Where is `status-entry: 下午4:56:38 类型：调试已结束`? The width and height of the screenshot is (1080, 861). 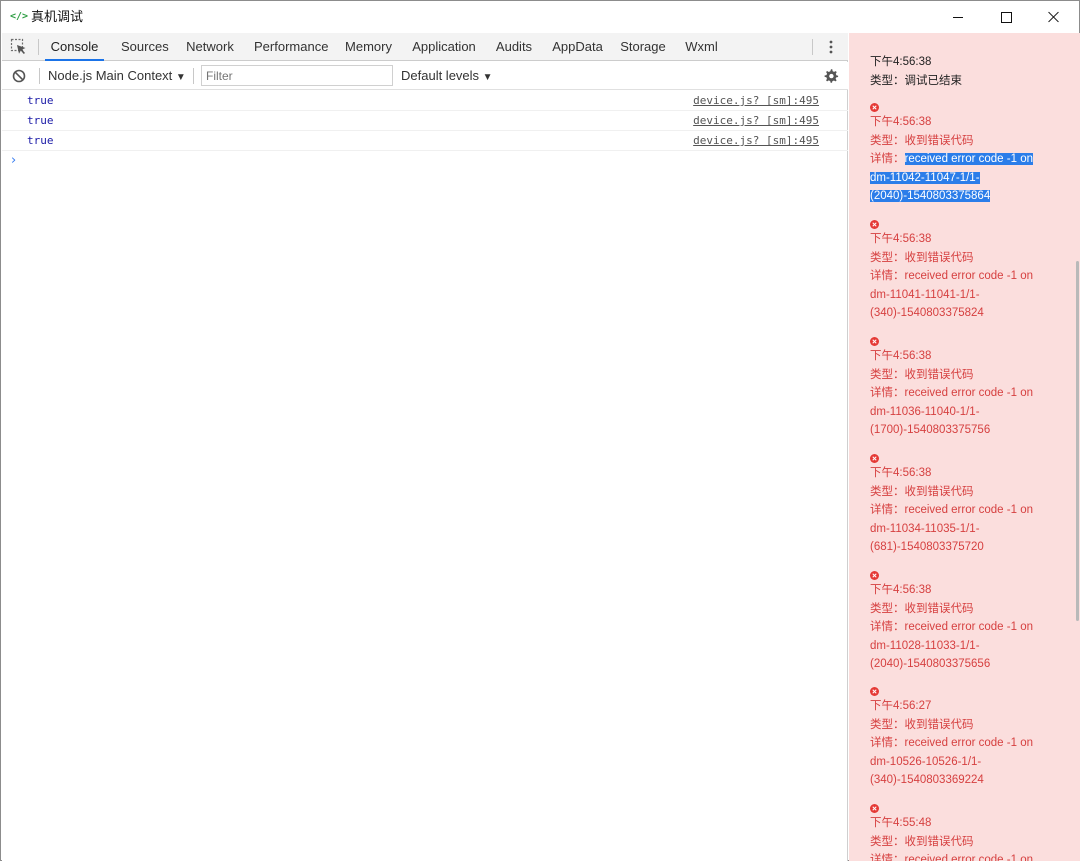
status-entry: 下午4:56:38 类型：调试已结束 is located at coordinates (970, 71).